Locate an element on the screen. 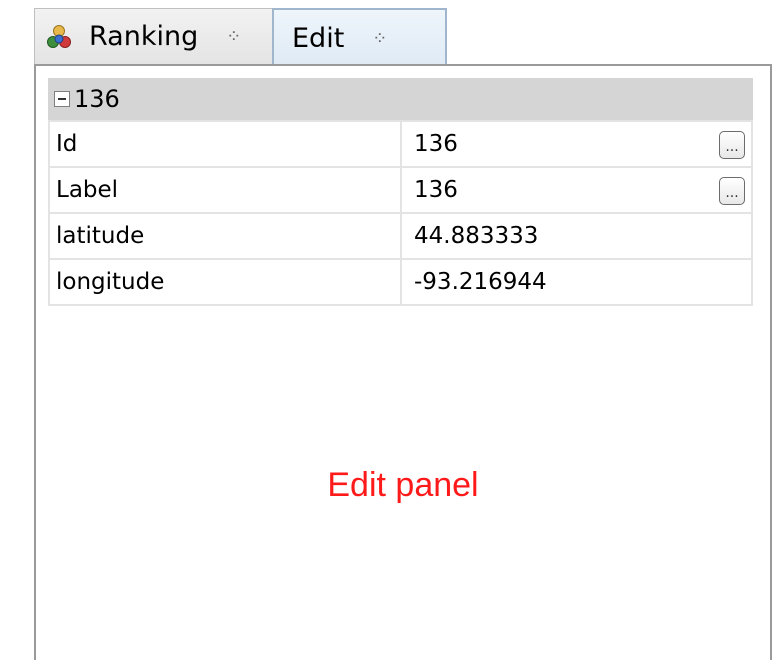 The width and height of the screenshot is (779, 660). property-value-cell: 44.883333 is located at coordinates (576, 236).